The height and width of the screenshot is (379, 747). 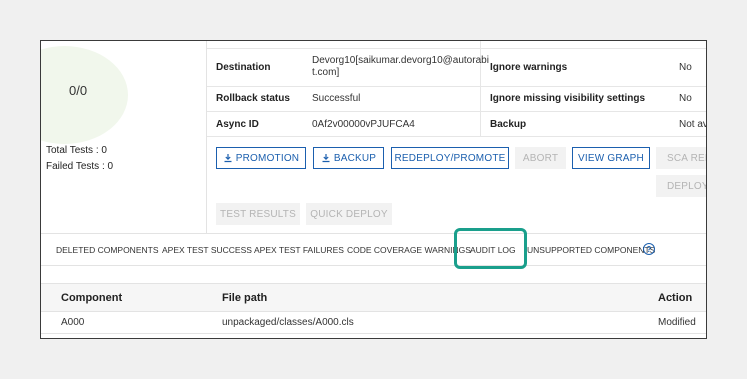 What do you see at coordinates (76, 150) in the screenshot?
I see `total-tests-label: Total Tests : 0` at bounding box center [76, 150].